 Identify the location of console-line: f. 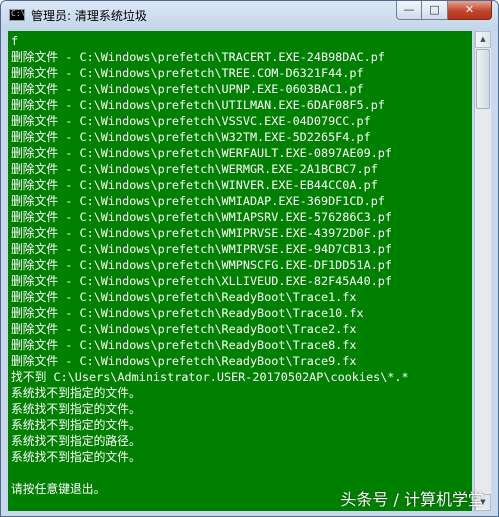
(15, 41).